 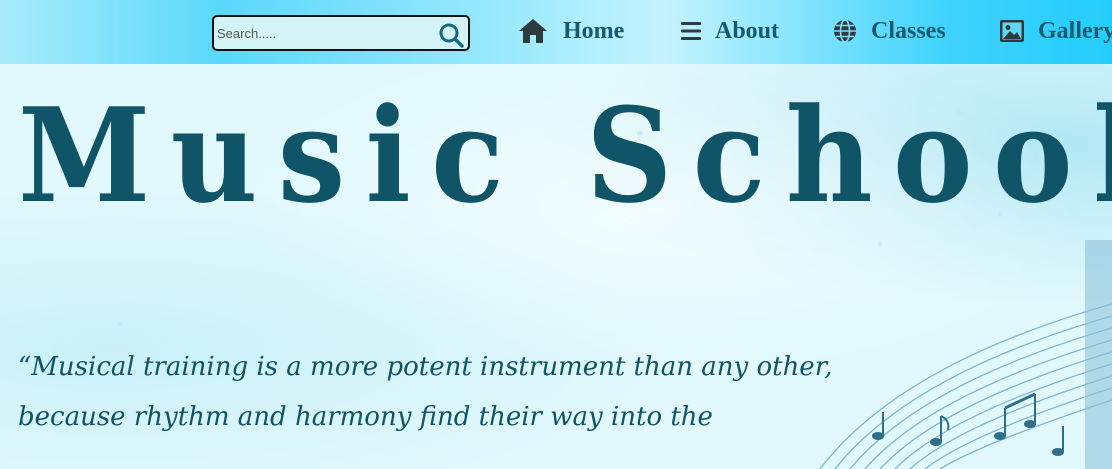 I want to click on nav-about-label: About, so click(x=747, y=30).